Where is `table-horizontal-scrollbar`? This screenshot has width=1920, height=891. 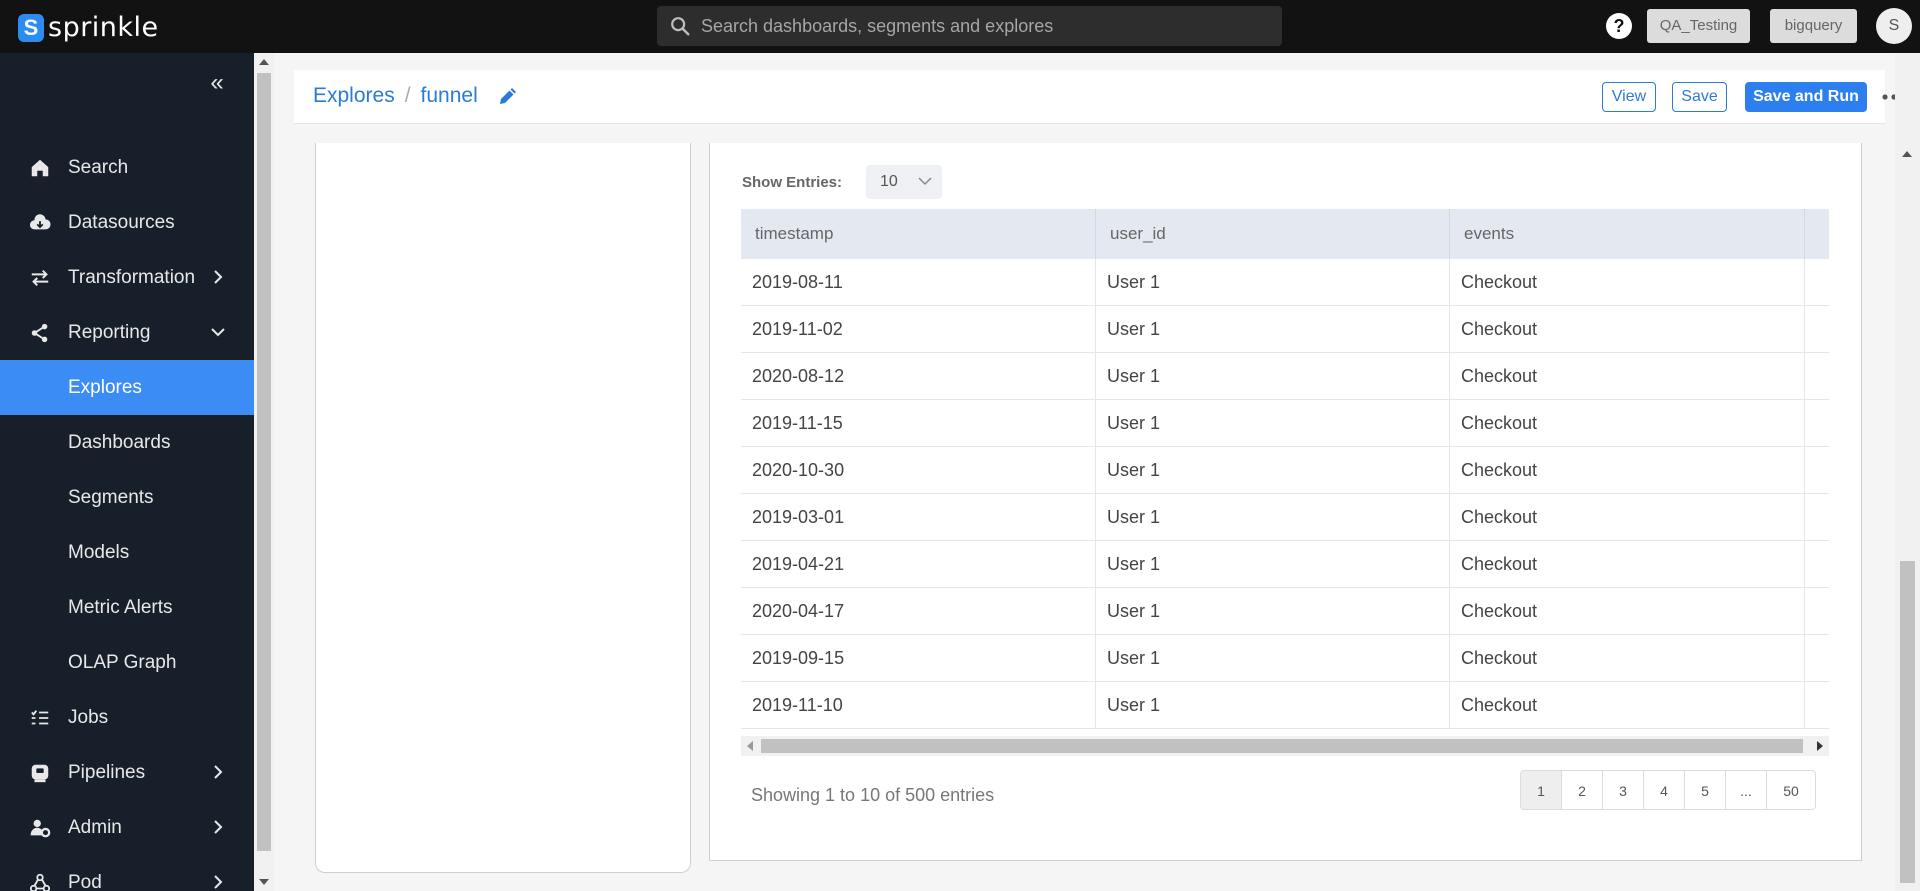
table-horizontal-scrollbar is located at coordinates (1285, 746).